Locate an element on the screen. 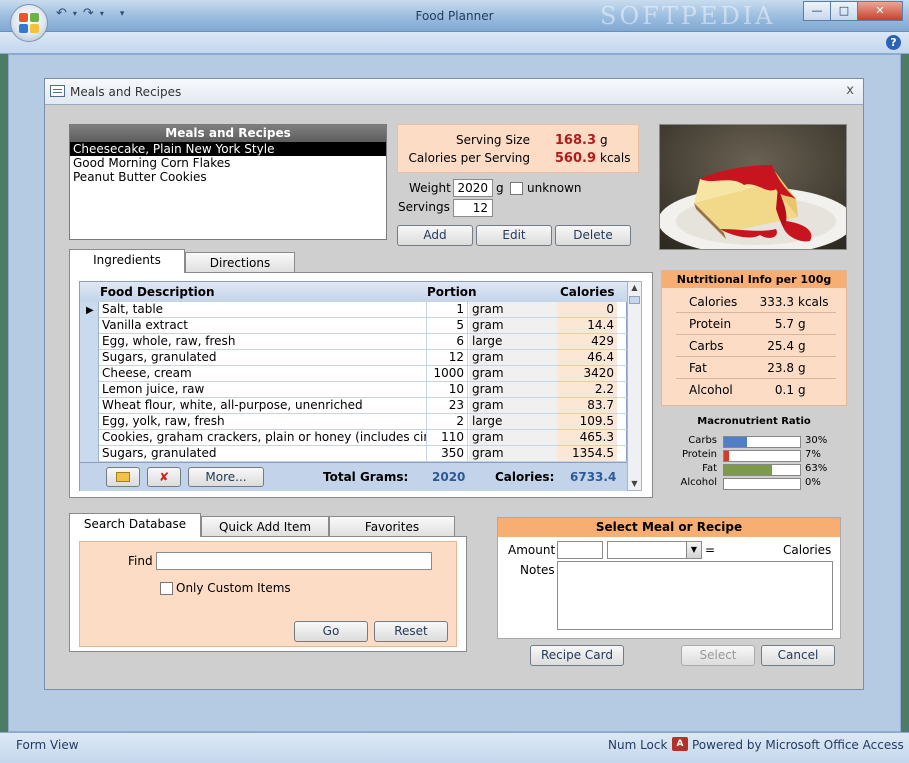 Image resolution: width=909 pixels, height=763 pixels. portion-qty-cell: 1 is located at coordinates (447, 309).